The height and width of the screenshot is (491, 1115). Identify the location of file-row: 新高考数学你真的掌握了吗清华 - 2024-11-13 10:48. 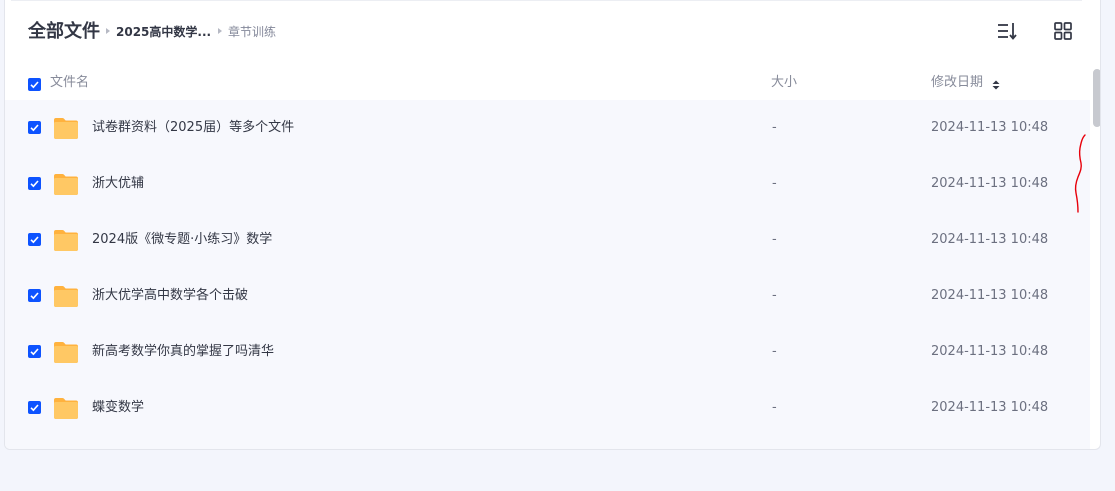
(547, 352).